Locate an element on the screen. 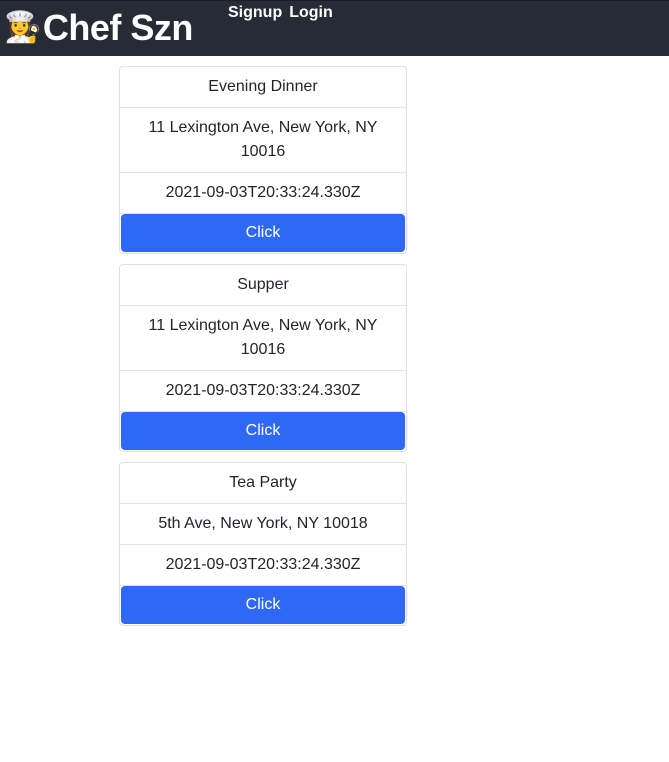  brand-logo-link: 👩‍🍳 Chef Szn is located at coordinates (98, 28).